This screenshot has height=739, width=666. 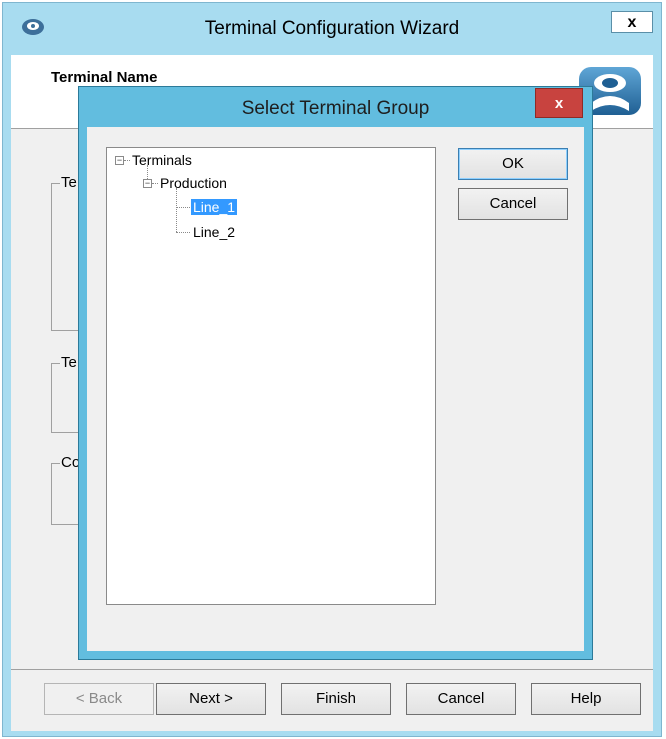 I want to click on page-title: Terminal Name, so click(x=104, y=77).